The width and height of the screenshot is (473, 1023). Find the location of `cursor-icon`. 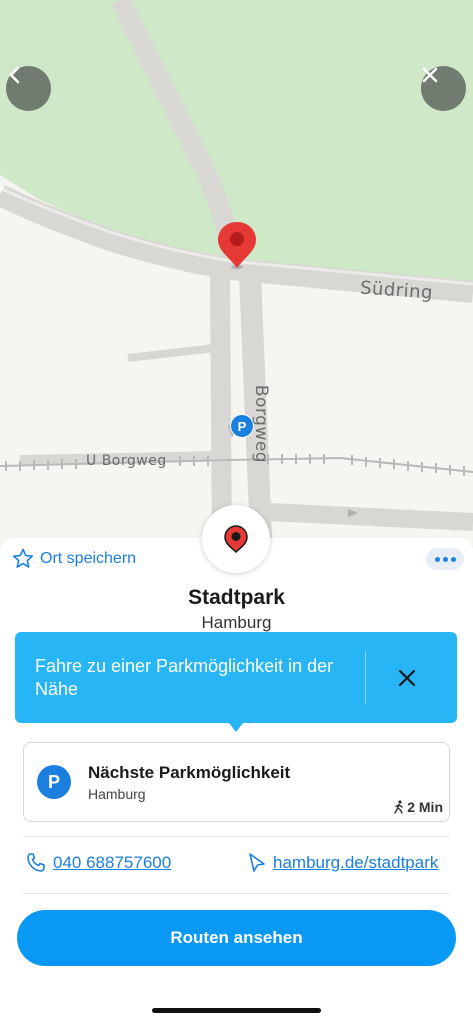

cursor-icon is located at coordinates (257, 862).